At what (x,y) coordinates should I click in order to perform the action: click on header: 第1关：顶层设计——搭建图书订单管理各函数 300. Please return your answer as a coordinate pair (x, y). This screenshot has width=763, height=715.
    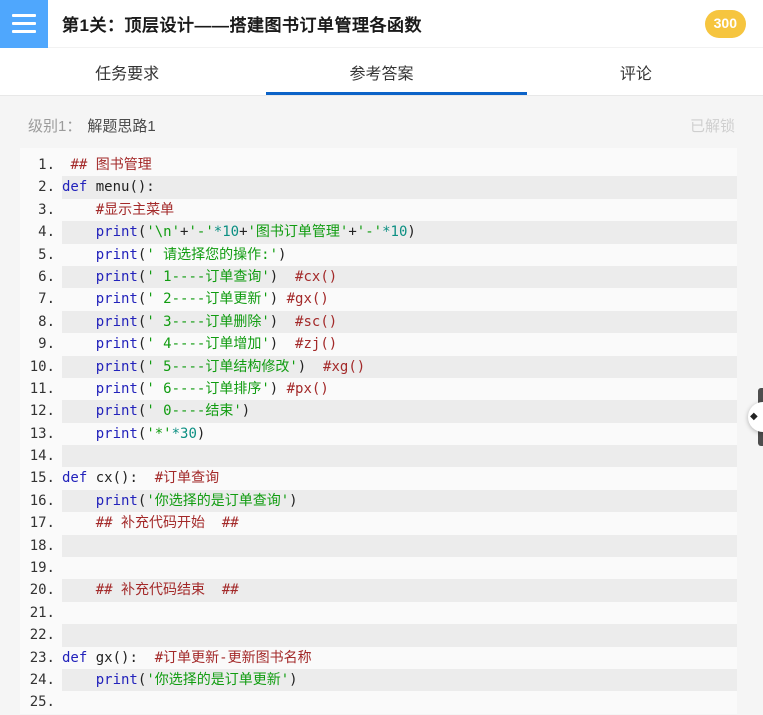
    Looking at the image, I should click on (381, 24).